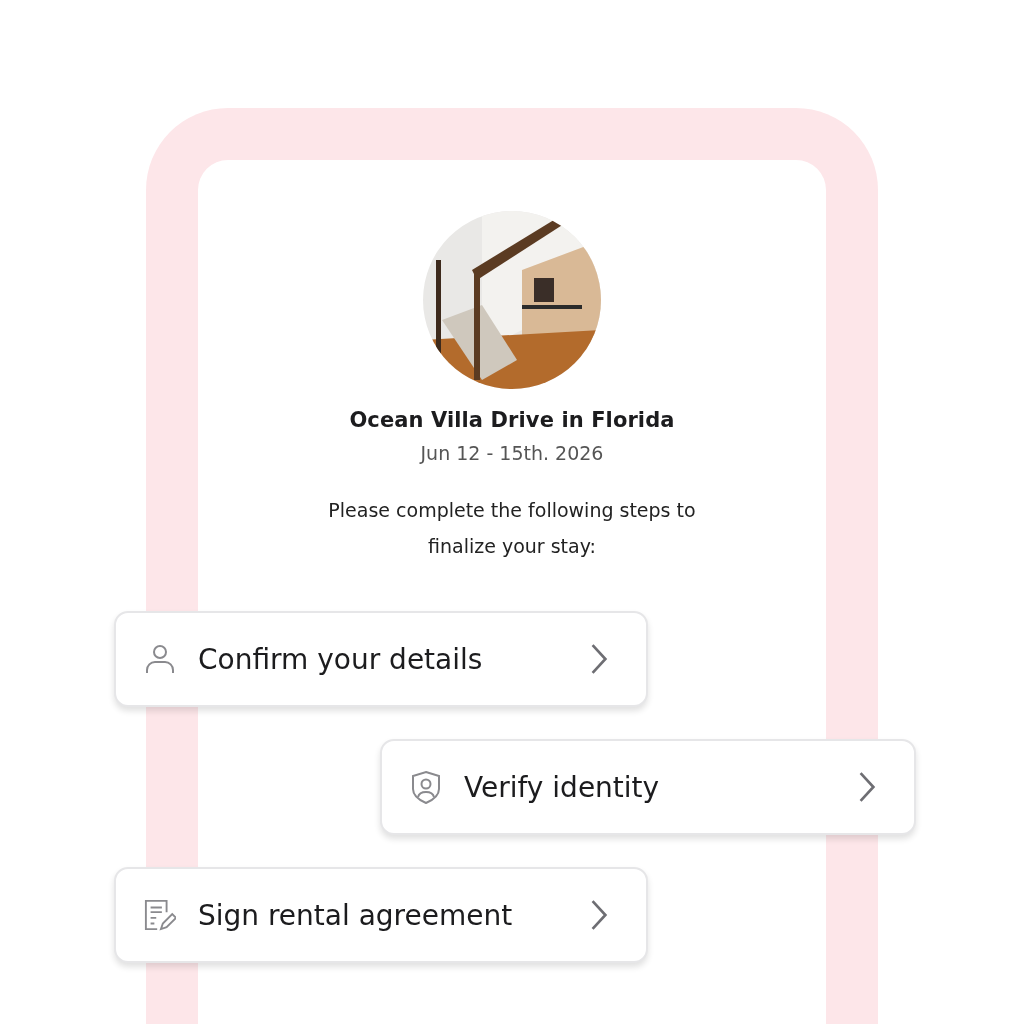 The height and width of the screenshot is (1024, 1024). I want to click on property-title: Ocean Villa Drive in Florida, so click(512, 420).